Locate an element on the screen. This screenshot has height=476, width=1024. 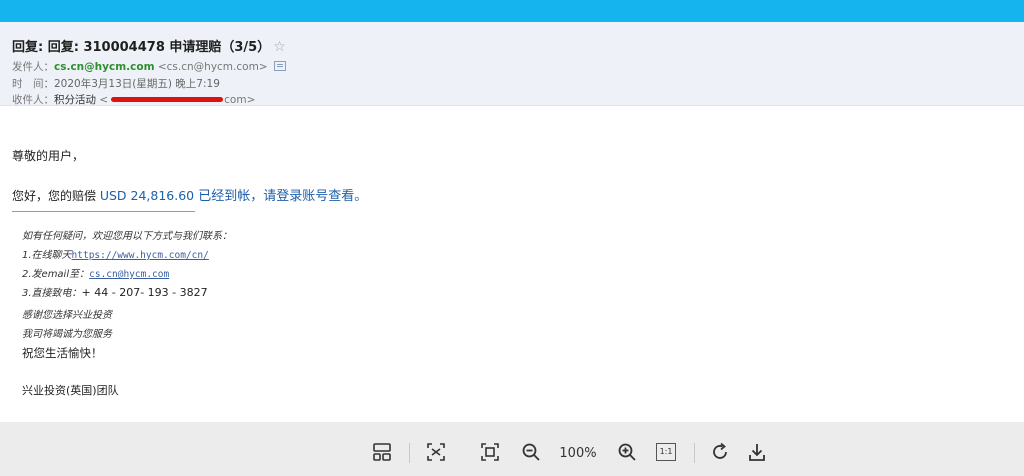
fit-width-icon is located at coordinates (436, 452).